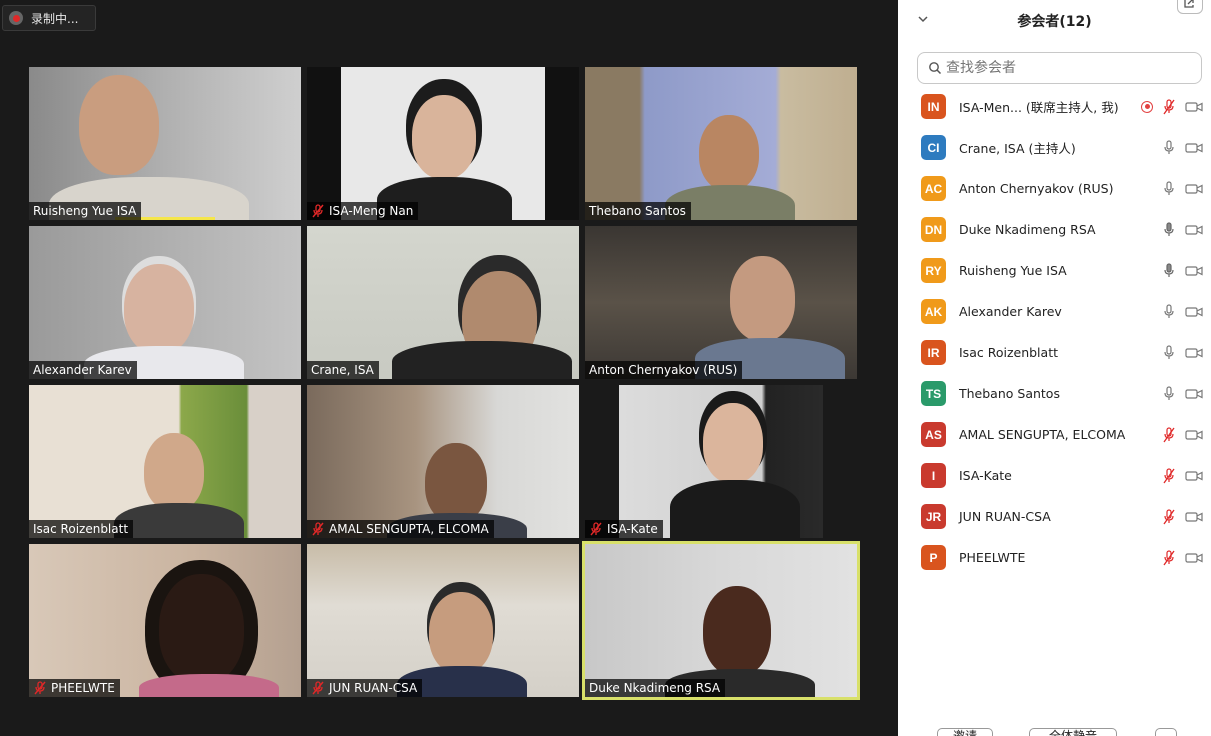  I want to click on participant-row: IN ISA-Men... (联席主持人, 我), so click(1054, 106).